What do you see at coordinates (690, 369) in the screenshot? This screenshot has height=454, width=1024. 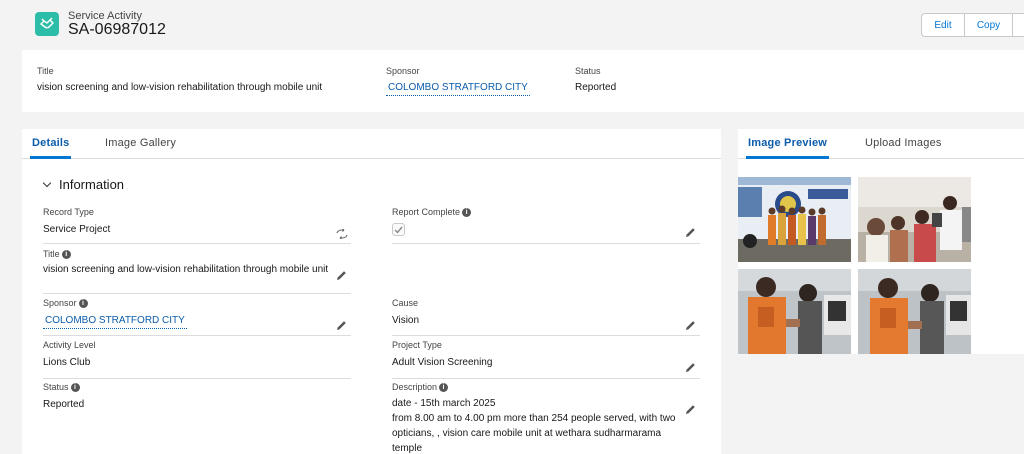 I see `edit-project-type-icon` at bounding box center [690, 369].